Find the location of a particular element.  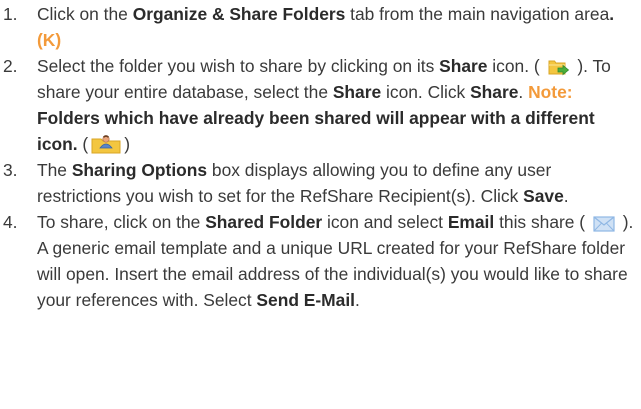

tab-name: Organize & Share Folders is located at coordinates (239, 14).